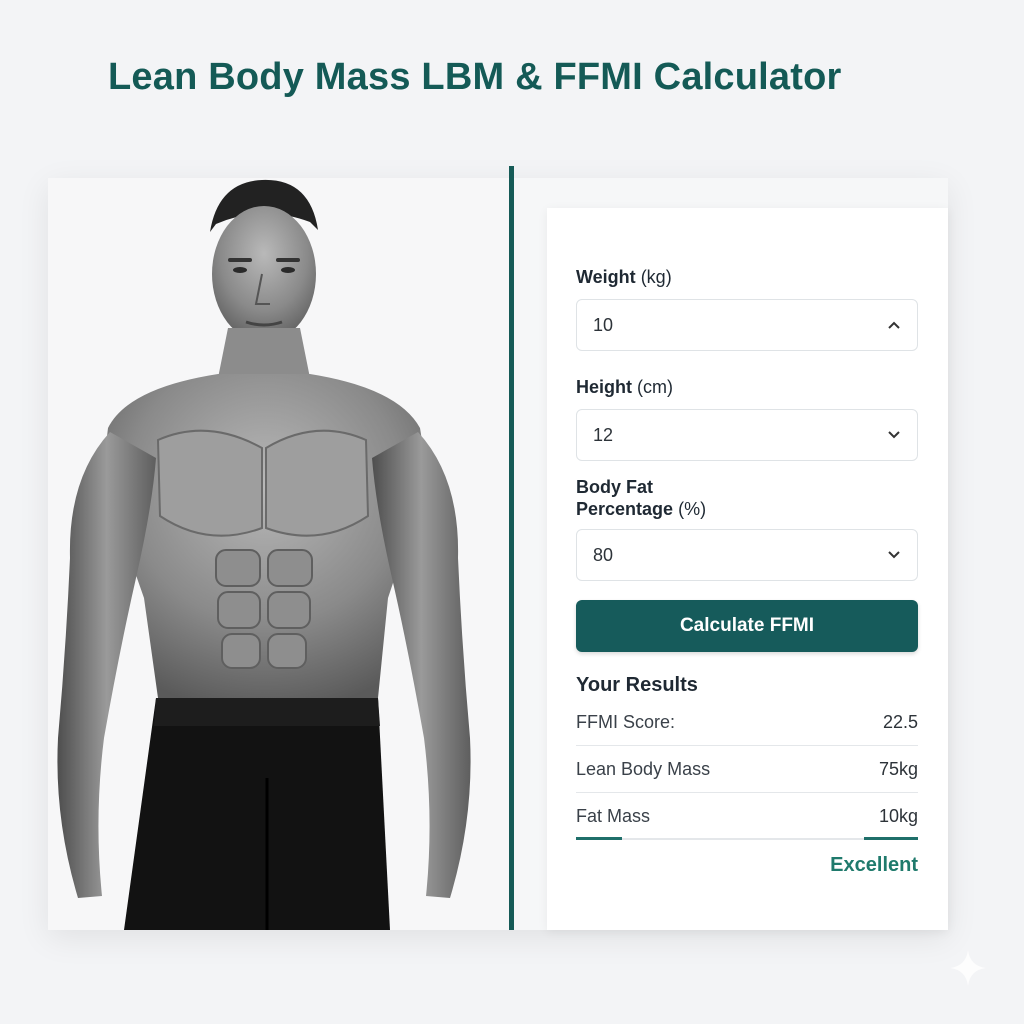 Image resolution: width=1024 pixels, height=1024 pixels. What do you see at coordinates (626, 721) in the screenshot?
I see `result-label: FFMI Score:` at bounding box center [626, 721].